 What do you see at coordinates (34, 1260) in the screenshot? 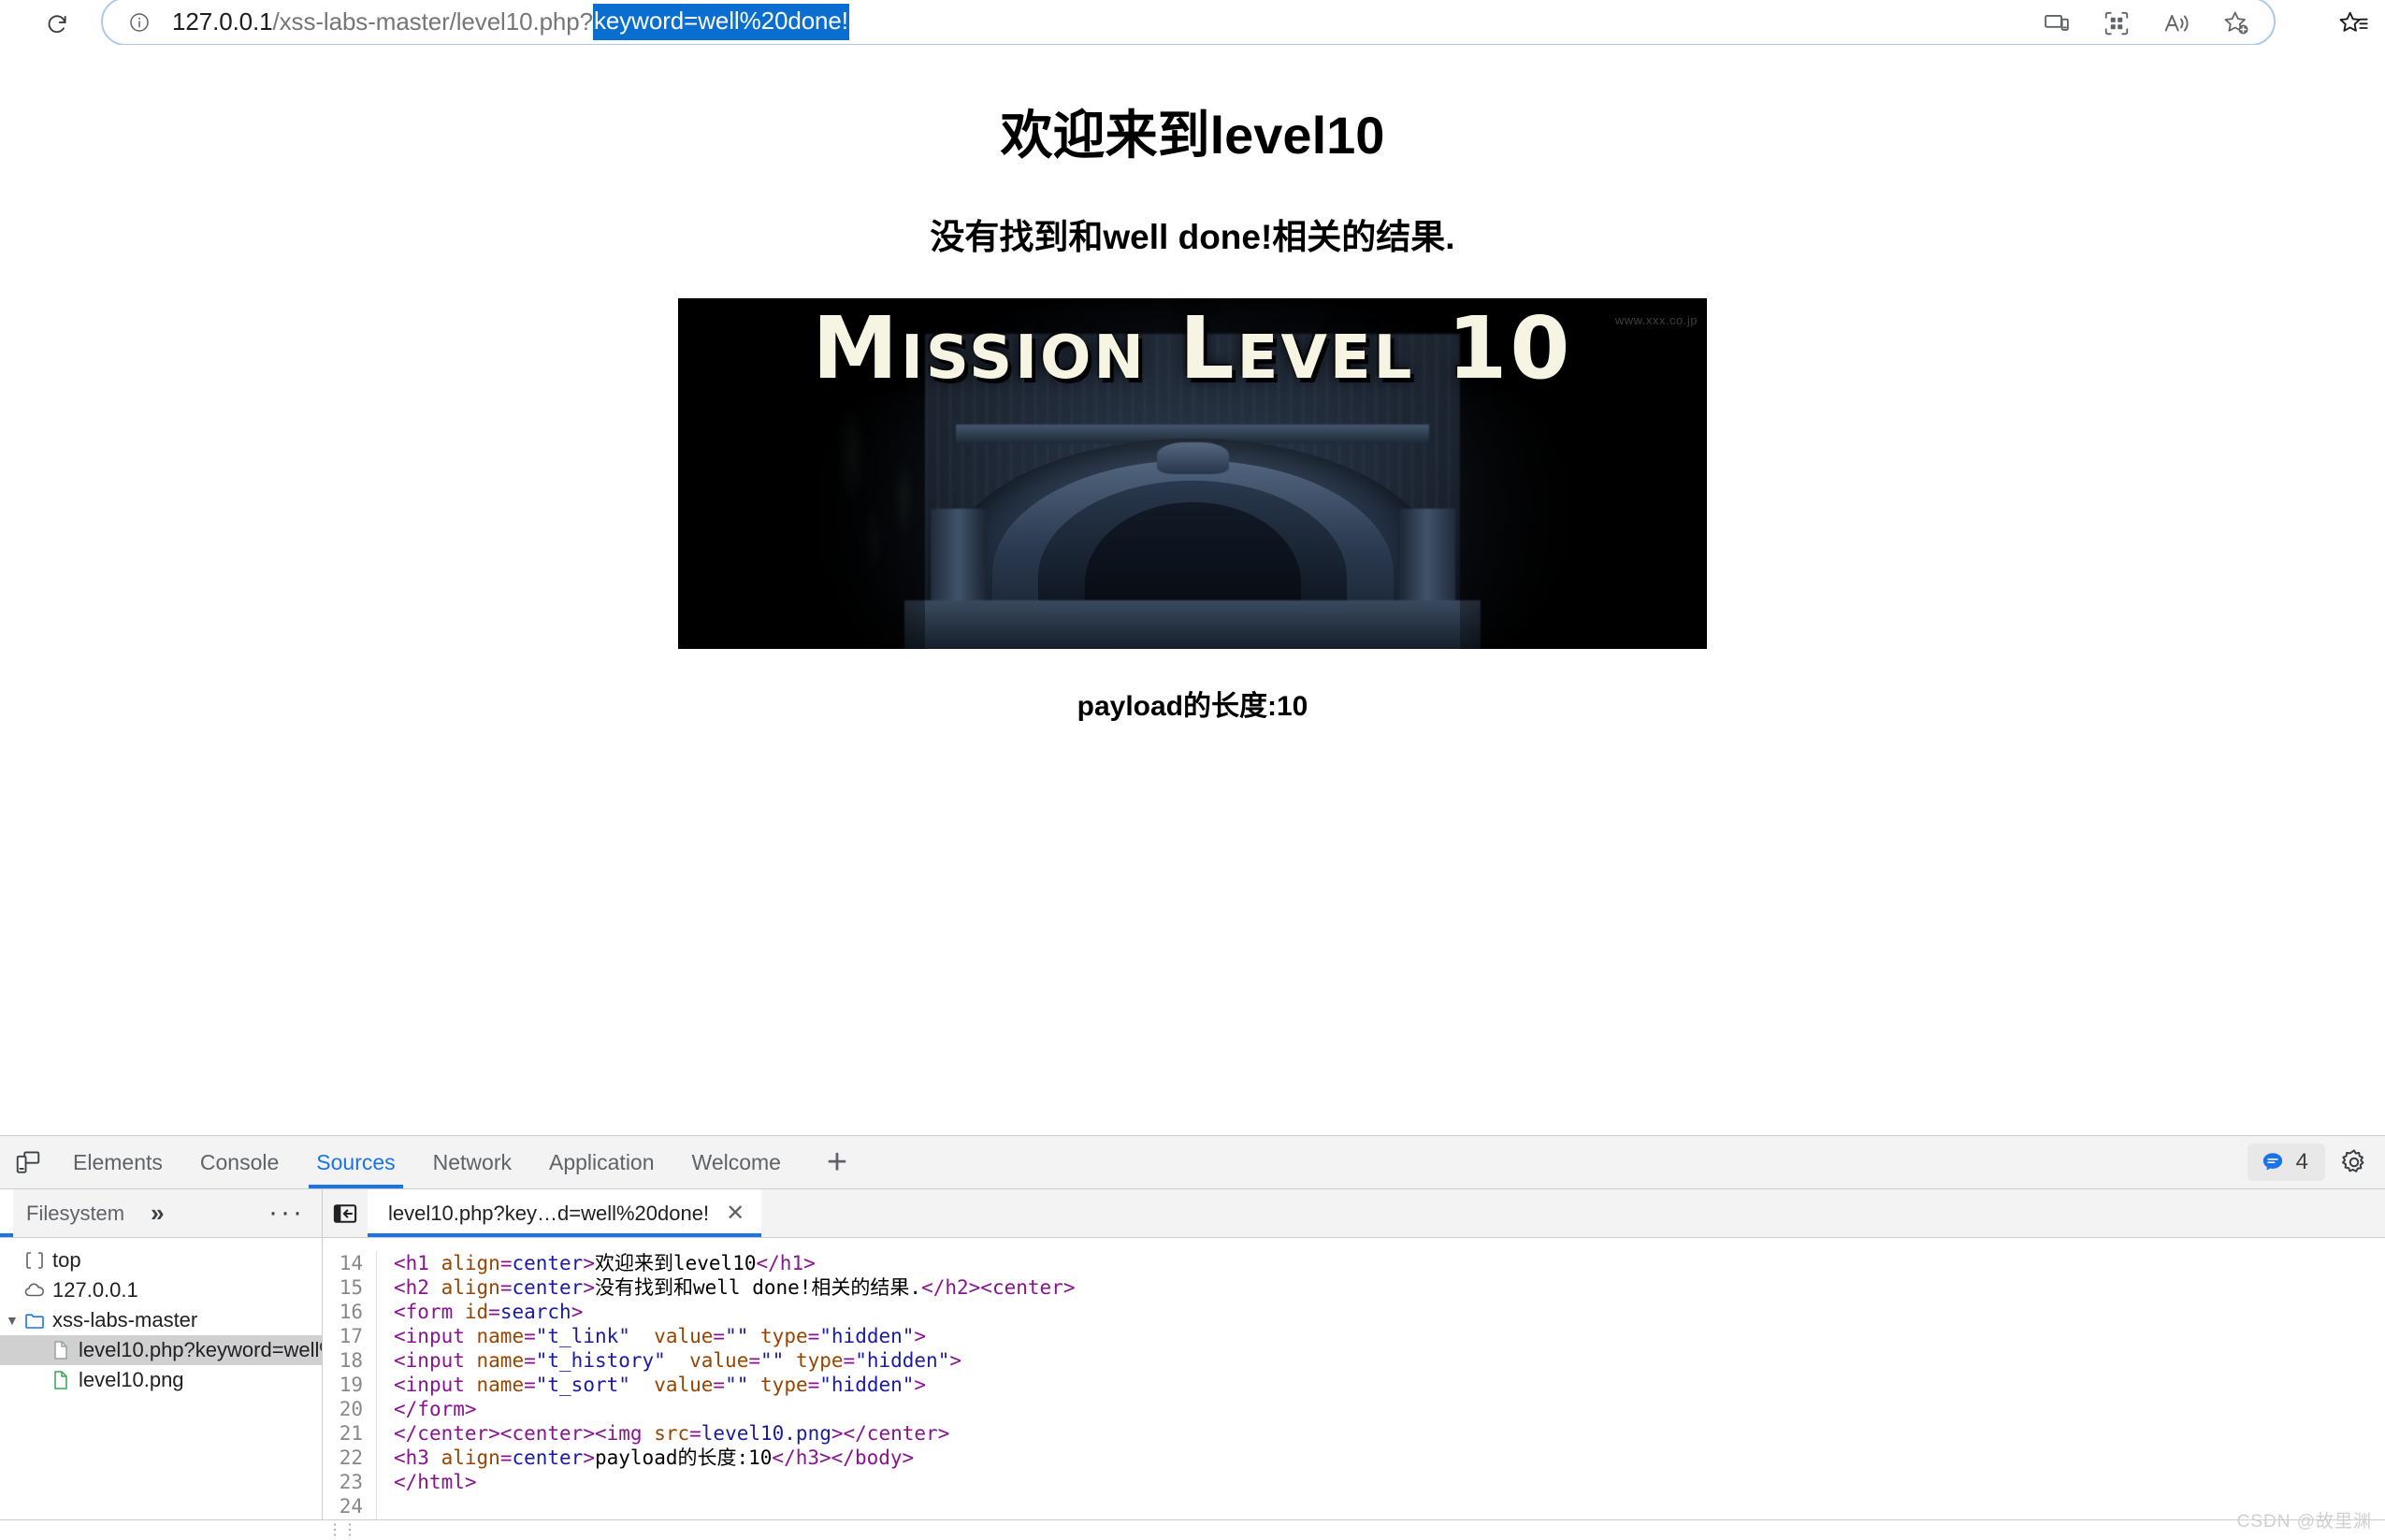
I see `frame-icon-glyph` at bounding box center [34, 1260].